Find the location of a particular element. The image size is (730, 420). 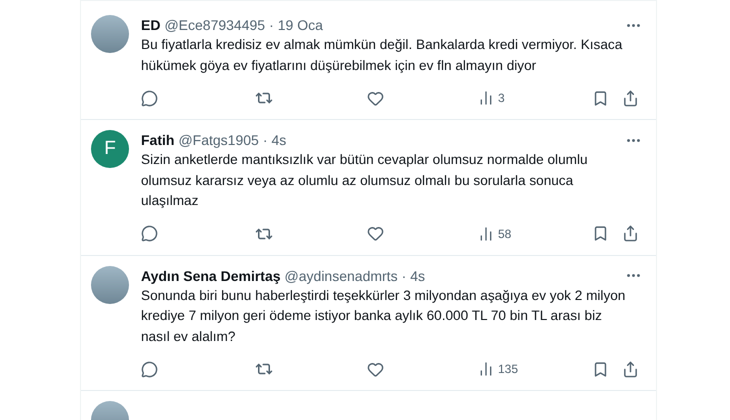

post-time: 19 Oca is located at coordinates (300, 25).